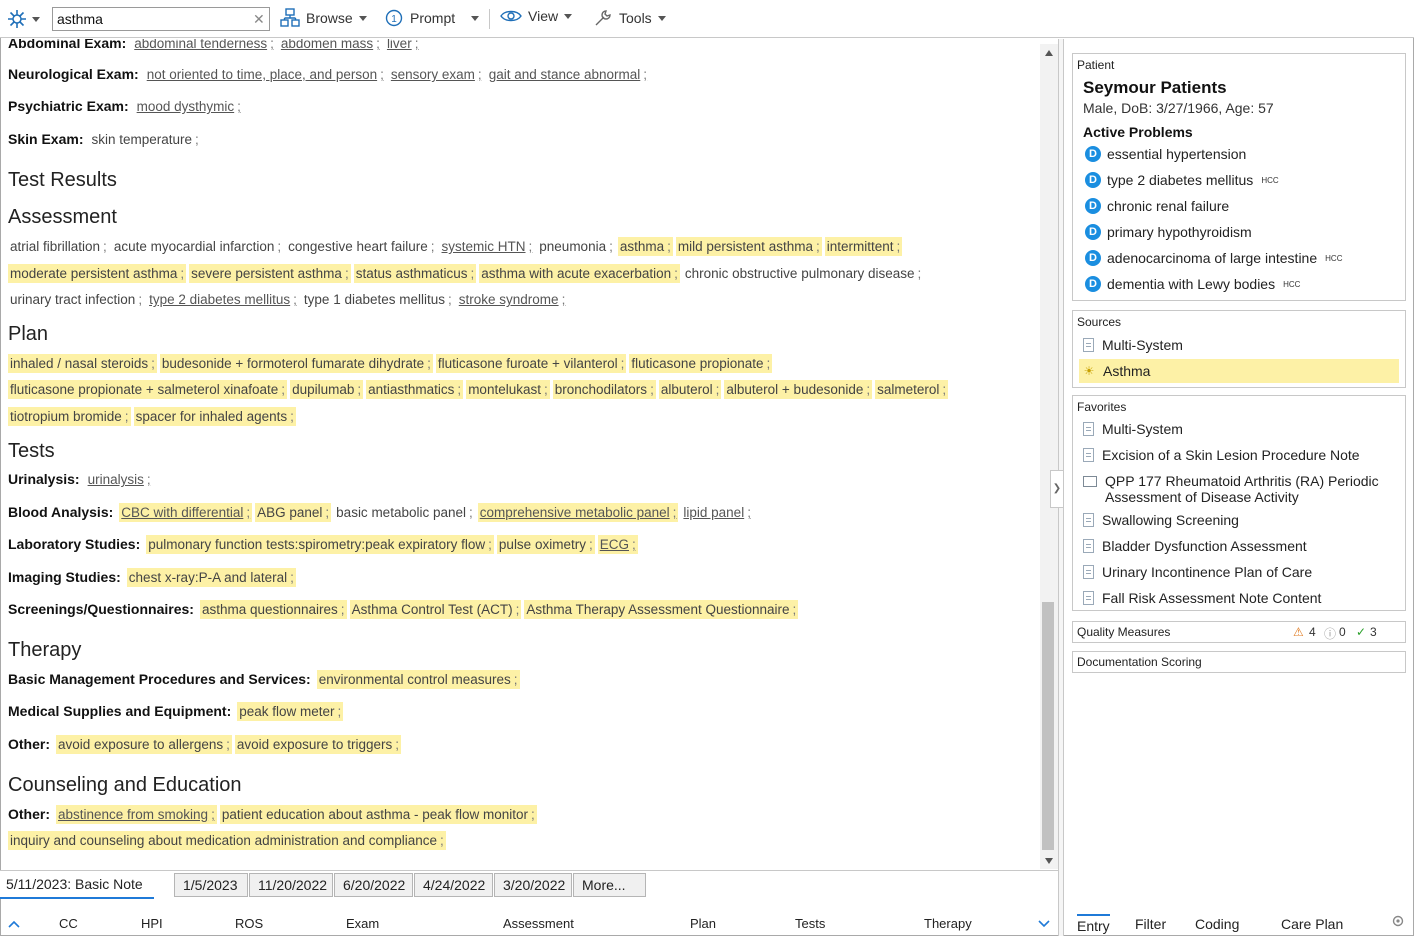 Image resolution: width=1414 pixels, height=936 pixels. What do you see at coordinates (545, 544) in the screenshot?
I see `test-item: pulse oximetry` at bounding box center [545, 544].